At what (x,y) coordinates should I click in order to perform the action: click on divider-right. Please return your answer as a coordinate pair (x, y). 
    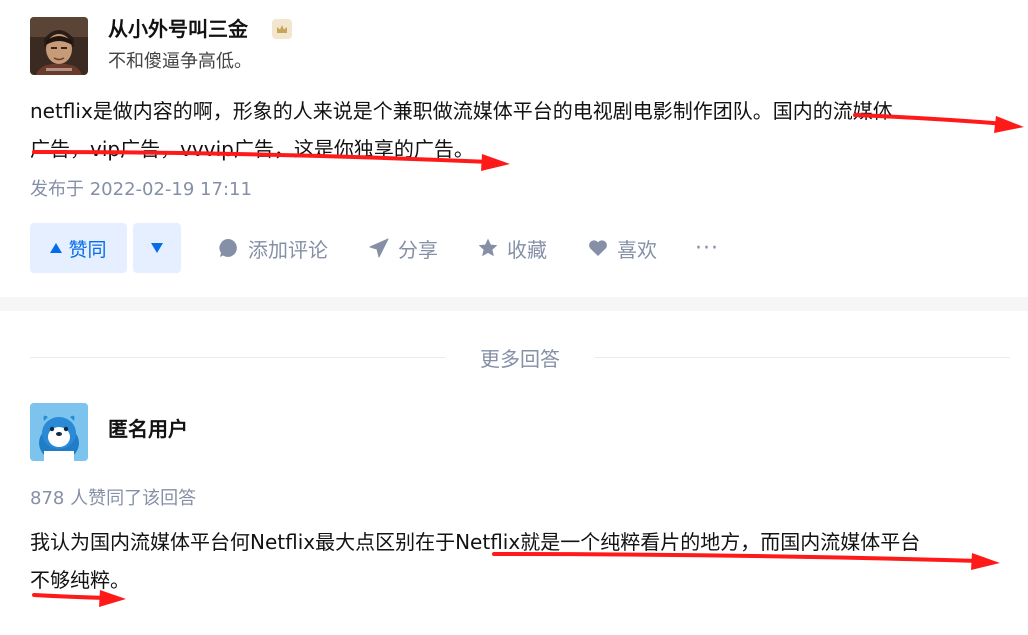
    Looking at the image, I should click on (802, 357).